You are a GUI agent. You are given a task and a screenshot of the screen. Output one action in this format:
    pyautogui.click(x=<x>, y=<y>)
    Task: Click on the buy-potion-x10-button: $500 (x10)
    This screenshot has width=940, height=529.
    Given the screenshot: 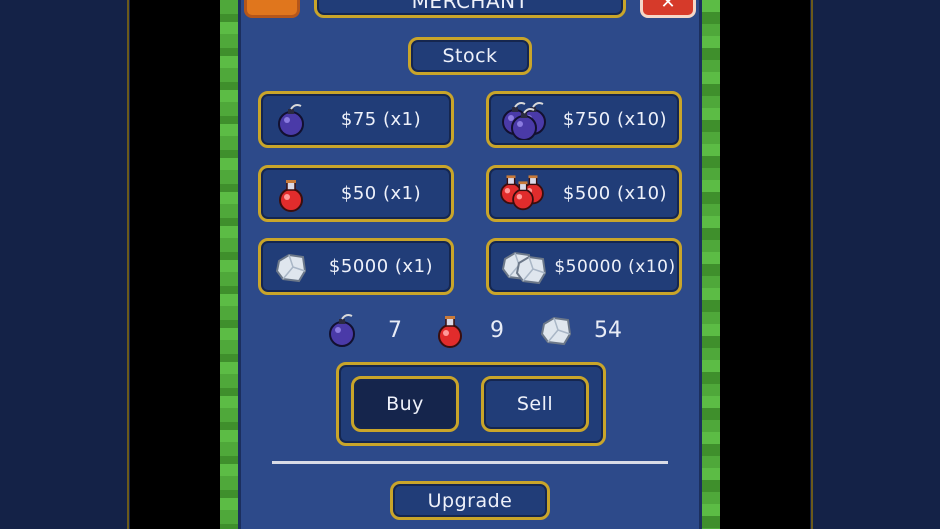 What is the action you would take?
    pyautogui.click(x=584, y=193)
    